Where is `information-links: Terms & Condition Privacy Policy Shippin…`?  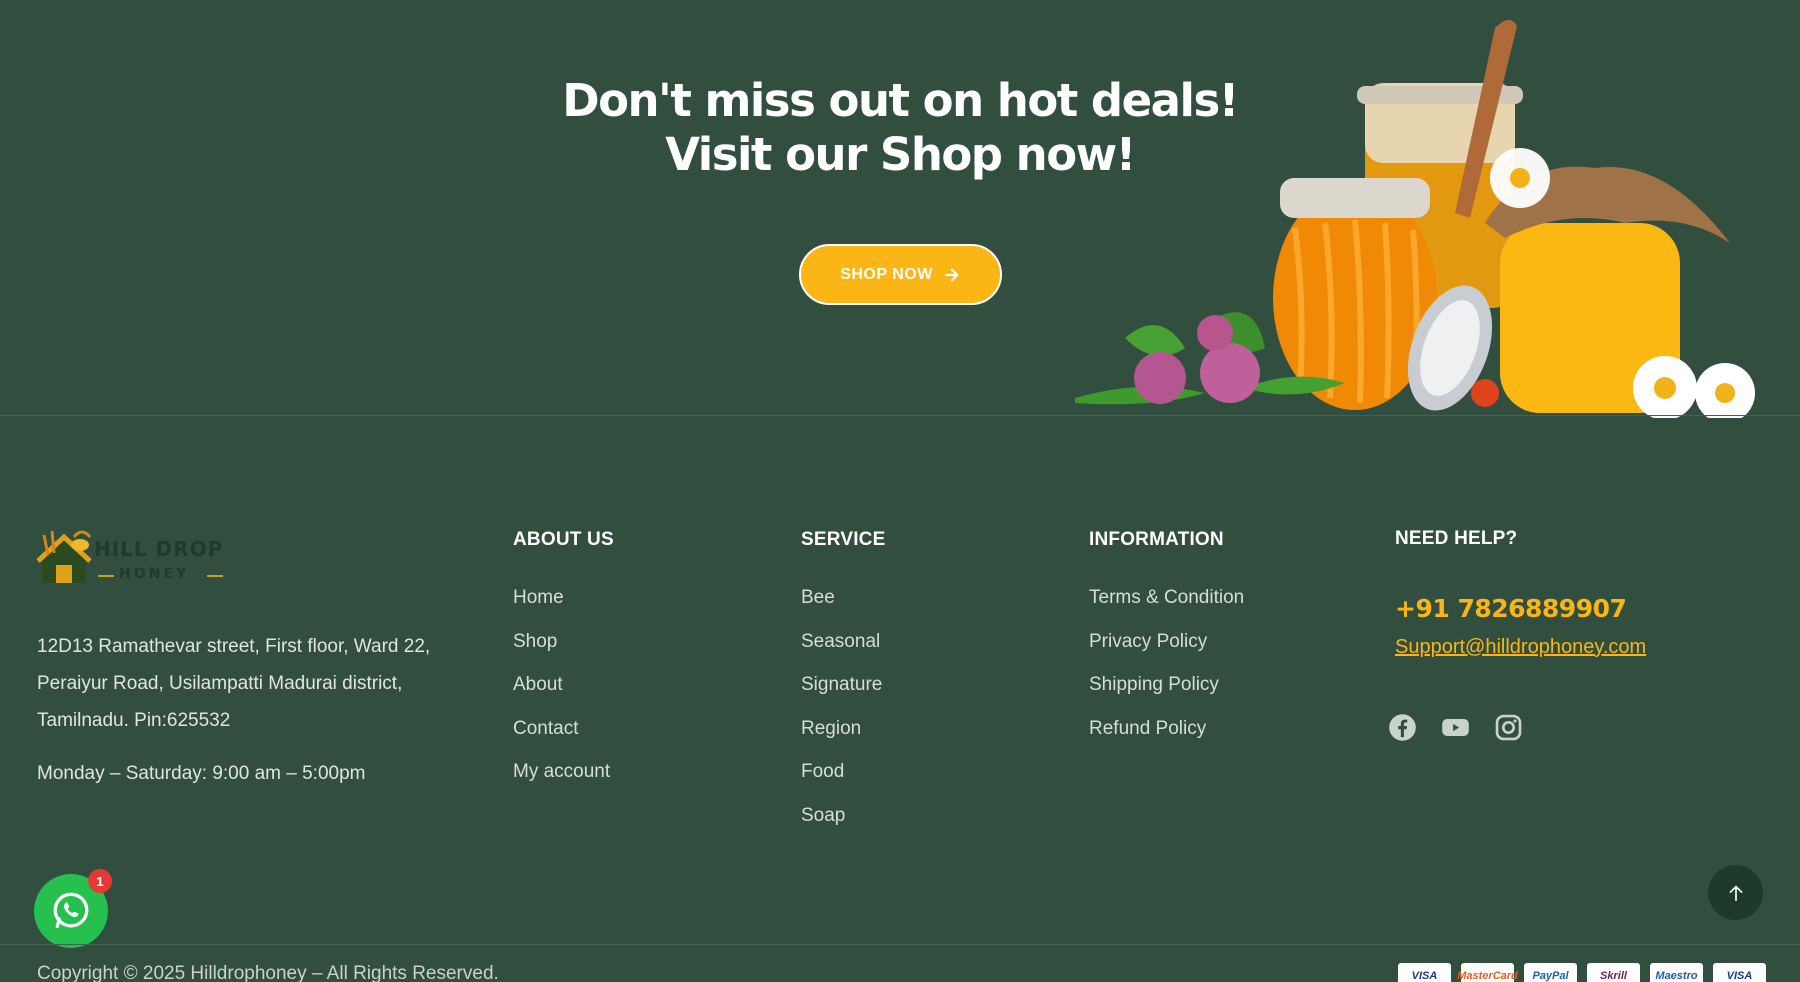 information-links: Terms & Condition Privacy Policy Shippin… is located at coordinates (1166, 673).